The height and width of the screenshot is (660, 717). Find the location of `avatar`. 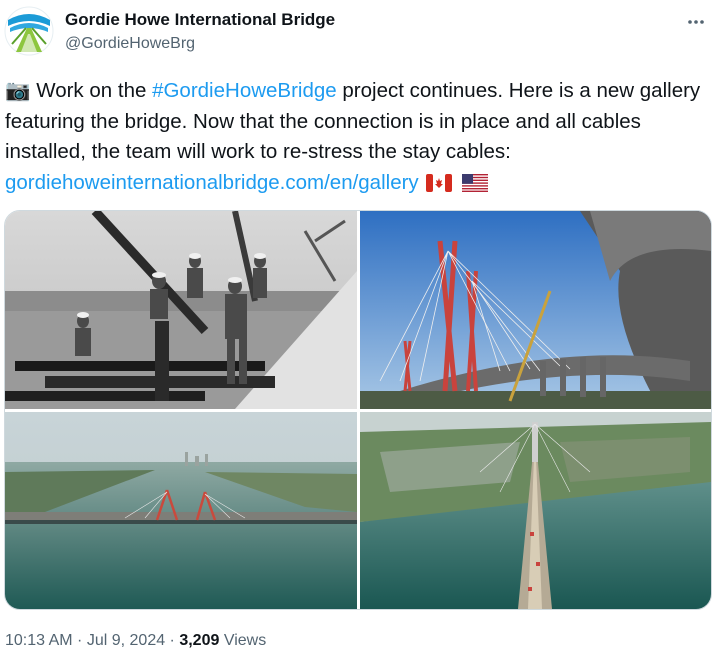

avatar is located at coordinates (29, 31).